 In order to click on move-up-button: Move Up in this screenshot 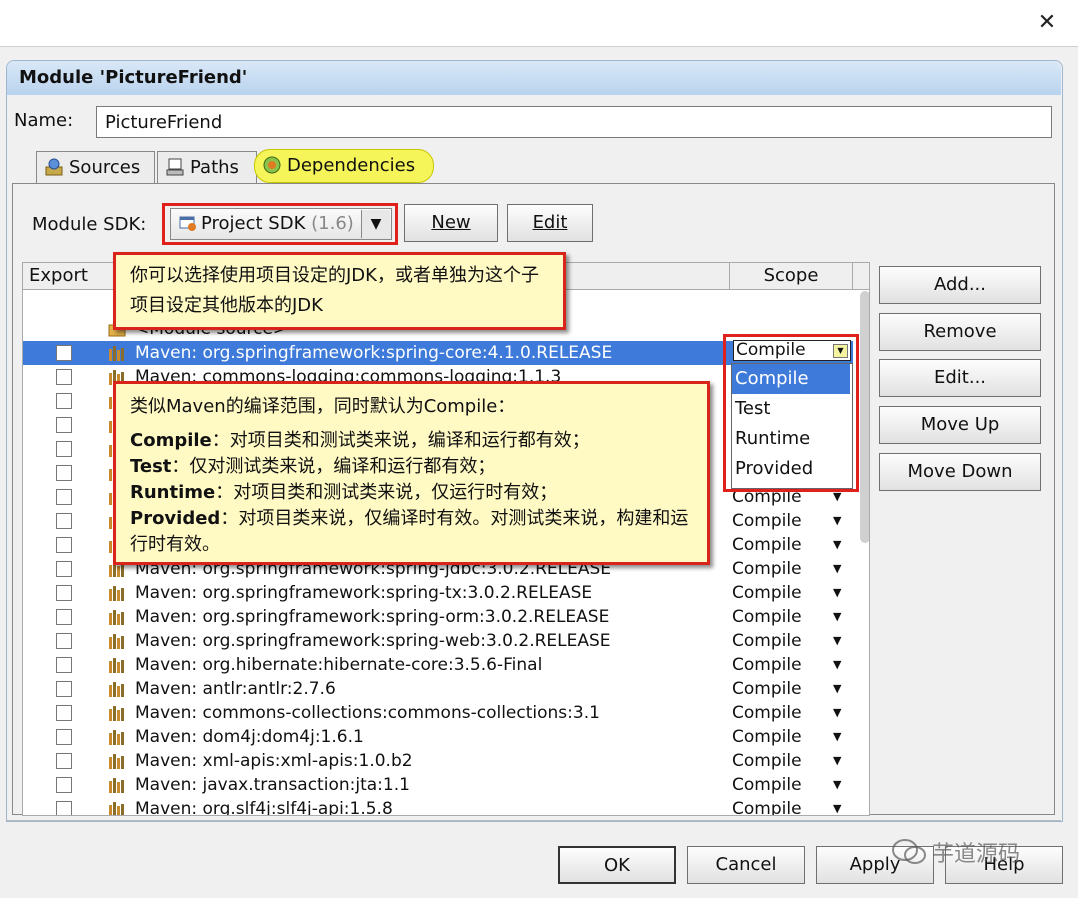, I will do `click(960, 425)`.